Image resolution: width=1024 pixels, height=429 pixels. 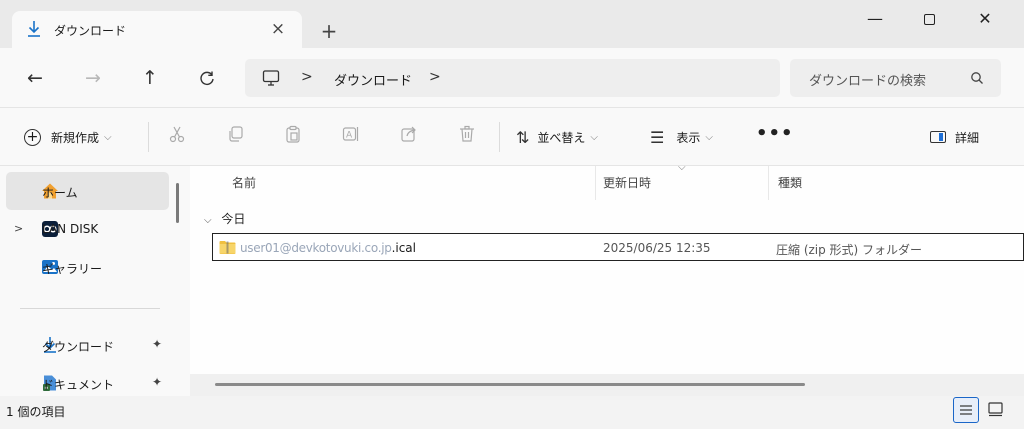 I want to click on sort-button: ⇅ 並べ替え ⌵, so click(x=557, y=137).